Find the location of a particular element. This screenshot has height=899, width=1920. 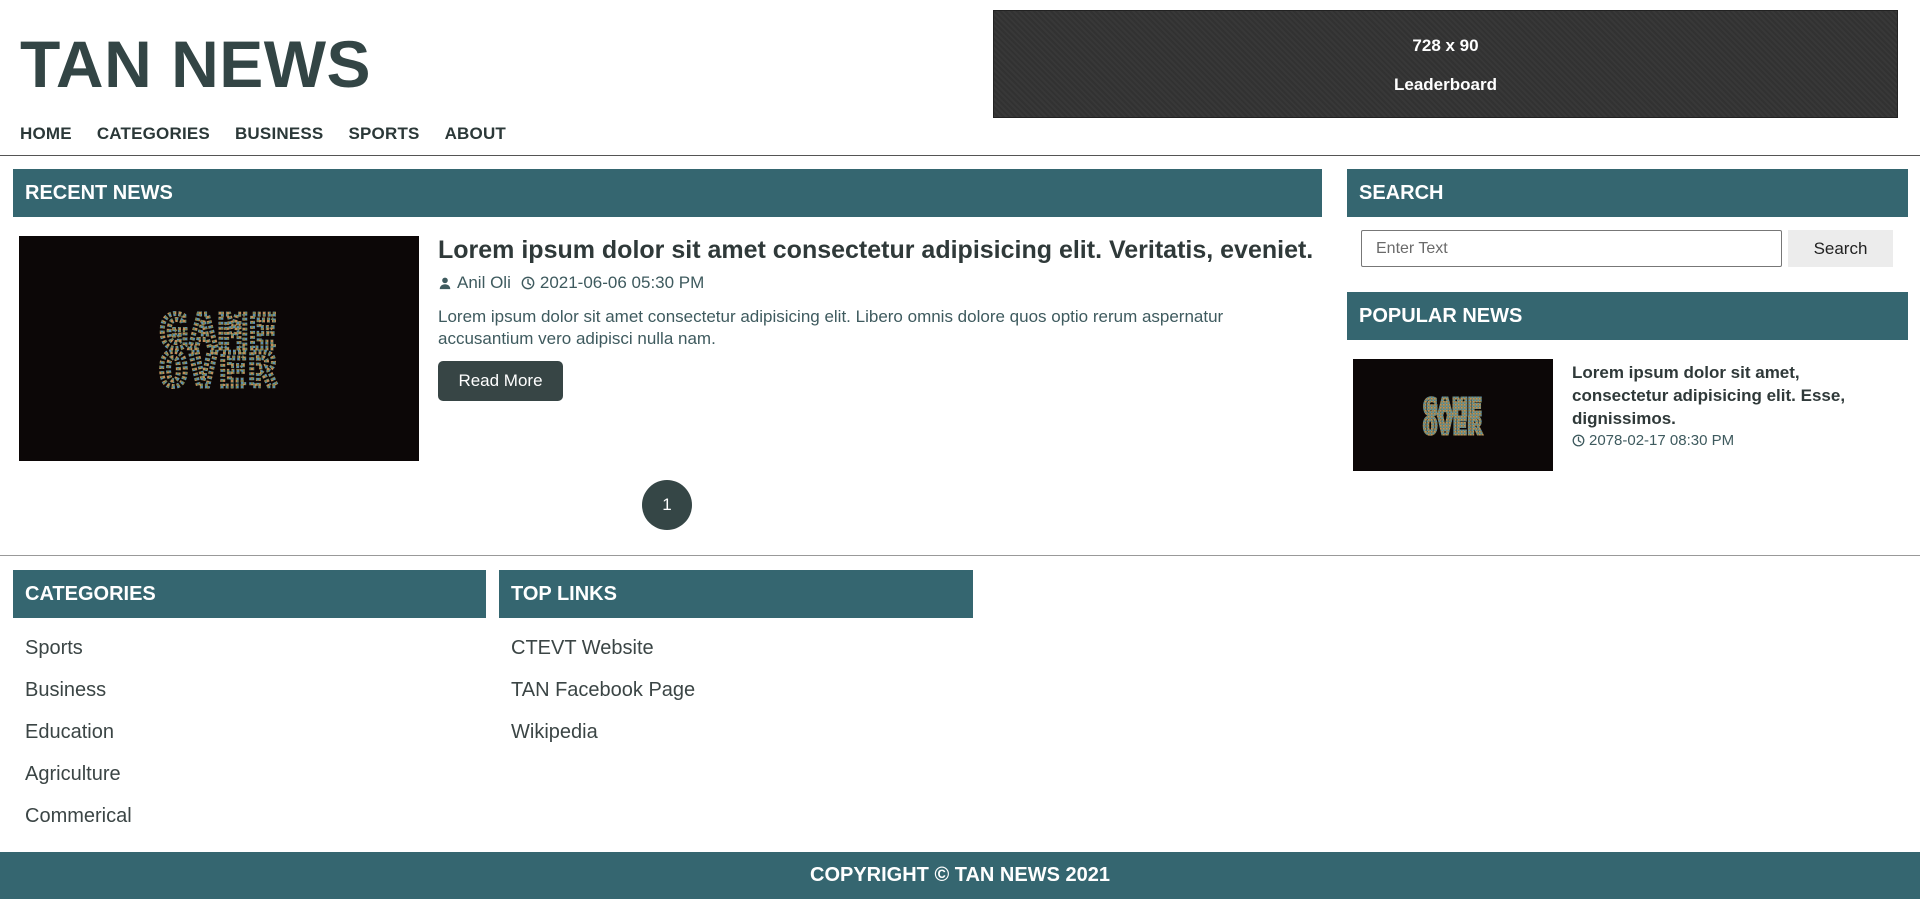

game-text-line2: OVER is located at coordinates (219, 370).